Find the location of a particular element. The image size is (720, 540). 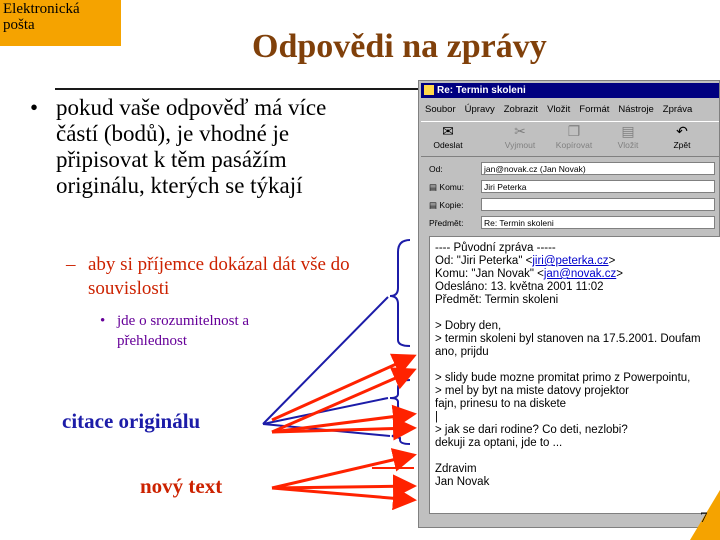

annotation-arrows is located at coordinates (339, 375).